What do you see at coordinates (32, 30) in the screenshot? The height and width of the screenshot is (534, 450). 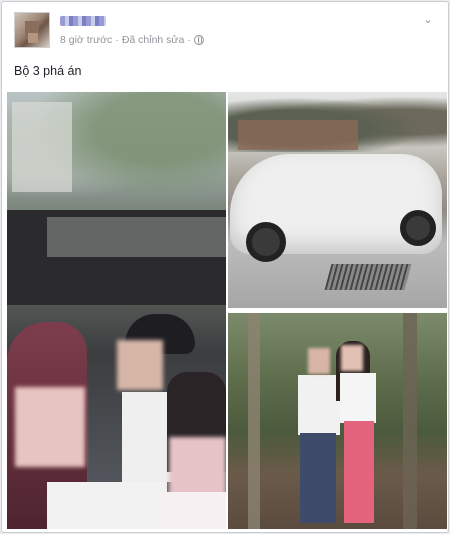 I see `avatar` at bounding box center [32, 30].